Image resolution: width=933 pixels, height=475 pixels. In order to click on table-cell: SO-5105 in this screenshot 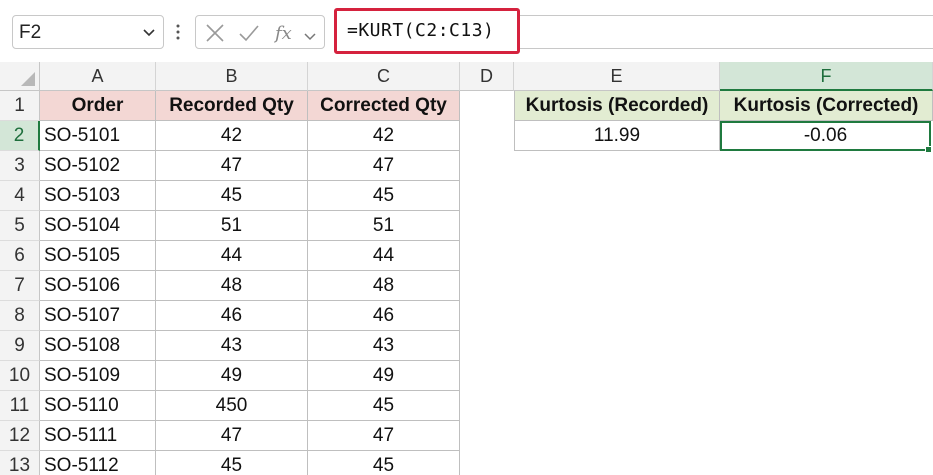, I will do `click(98, 256)`.